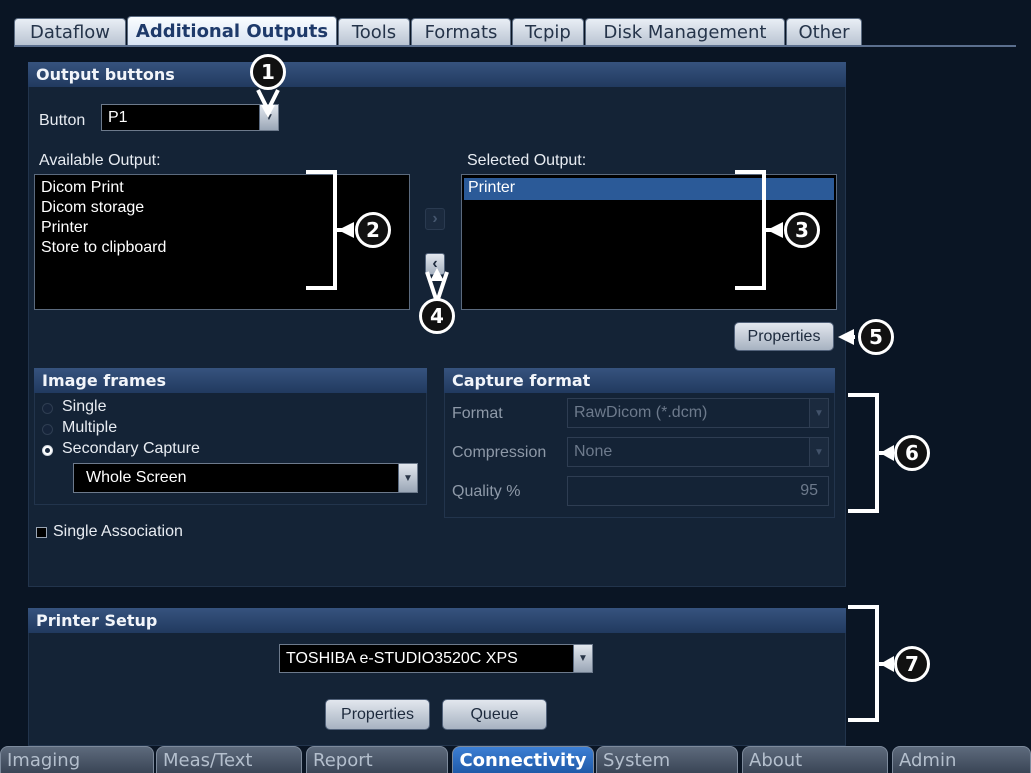 Image resolution: width=1031 pixels, height=773 pixels. I want to click on radio-single, so click(47, 408).